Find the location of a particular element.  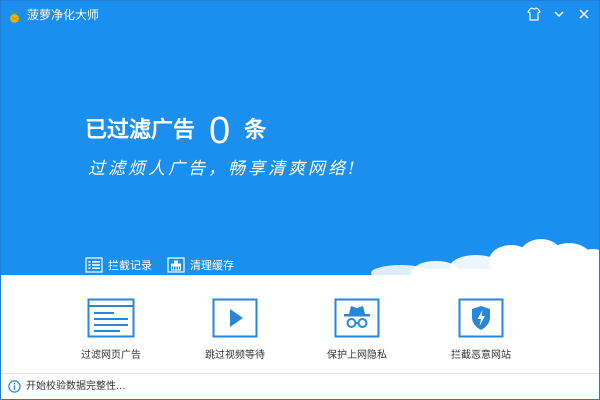

block-malicious-sites-button: 拦截恶意网站 is located at coordinates (481, 333).